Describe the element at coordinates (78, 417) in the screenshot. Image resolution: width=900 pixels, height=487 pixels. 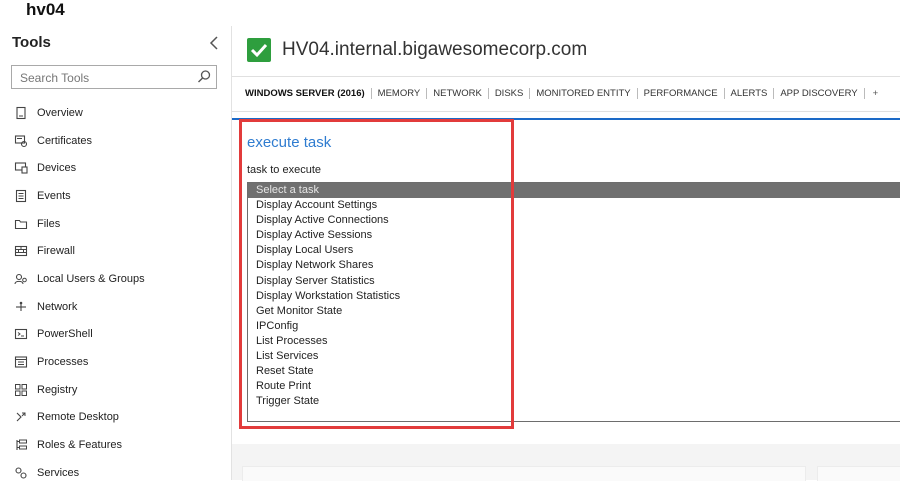
I see `sidebar-item-label: Remote Desktop` at that location.